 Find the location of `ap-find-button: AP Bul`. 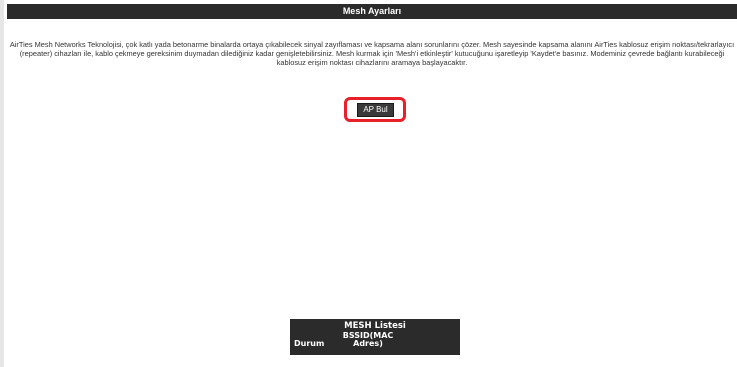

ap-find-button: AP Bul is located at coordinates (375, 110).